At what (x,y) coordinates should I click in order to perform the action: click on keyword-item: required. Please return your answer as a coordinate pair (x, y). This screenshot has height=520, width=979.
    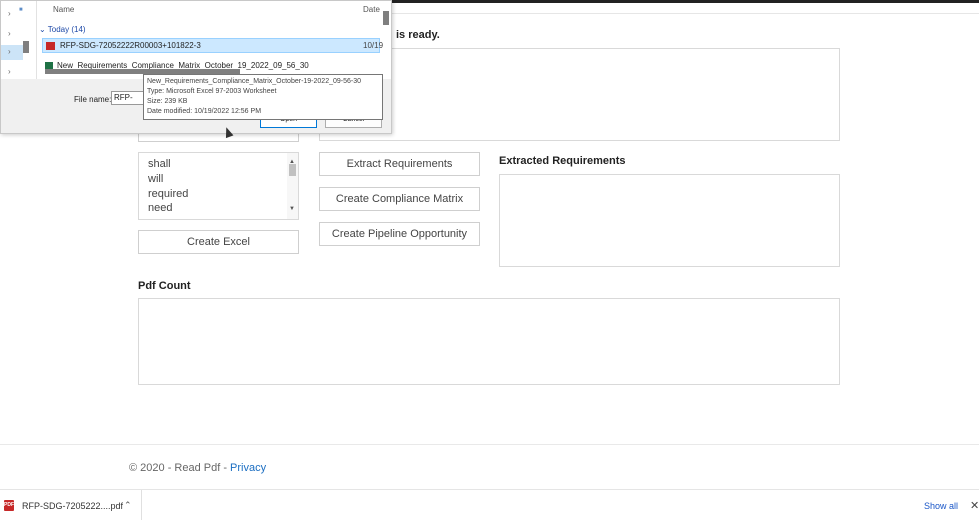
    Looking at the image, I should click on (223, 194).